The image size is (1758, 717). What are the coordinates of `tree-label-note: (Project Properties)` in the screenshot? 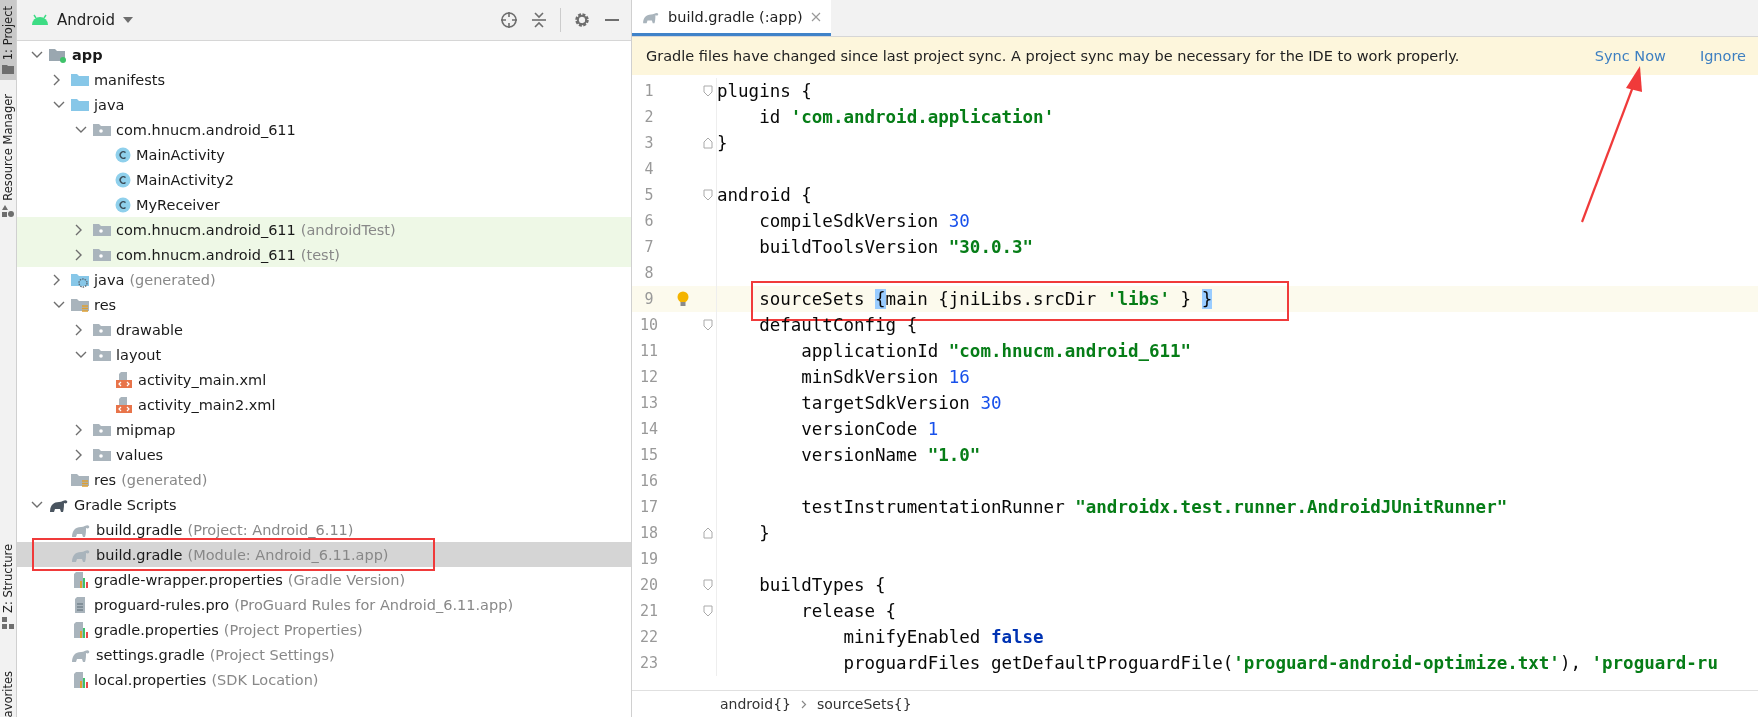 It's located at (293, 629).